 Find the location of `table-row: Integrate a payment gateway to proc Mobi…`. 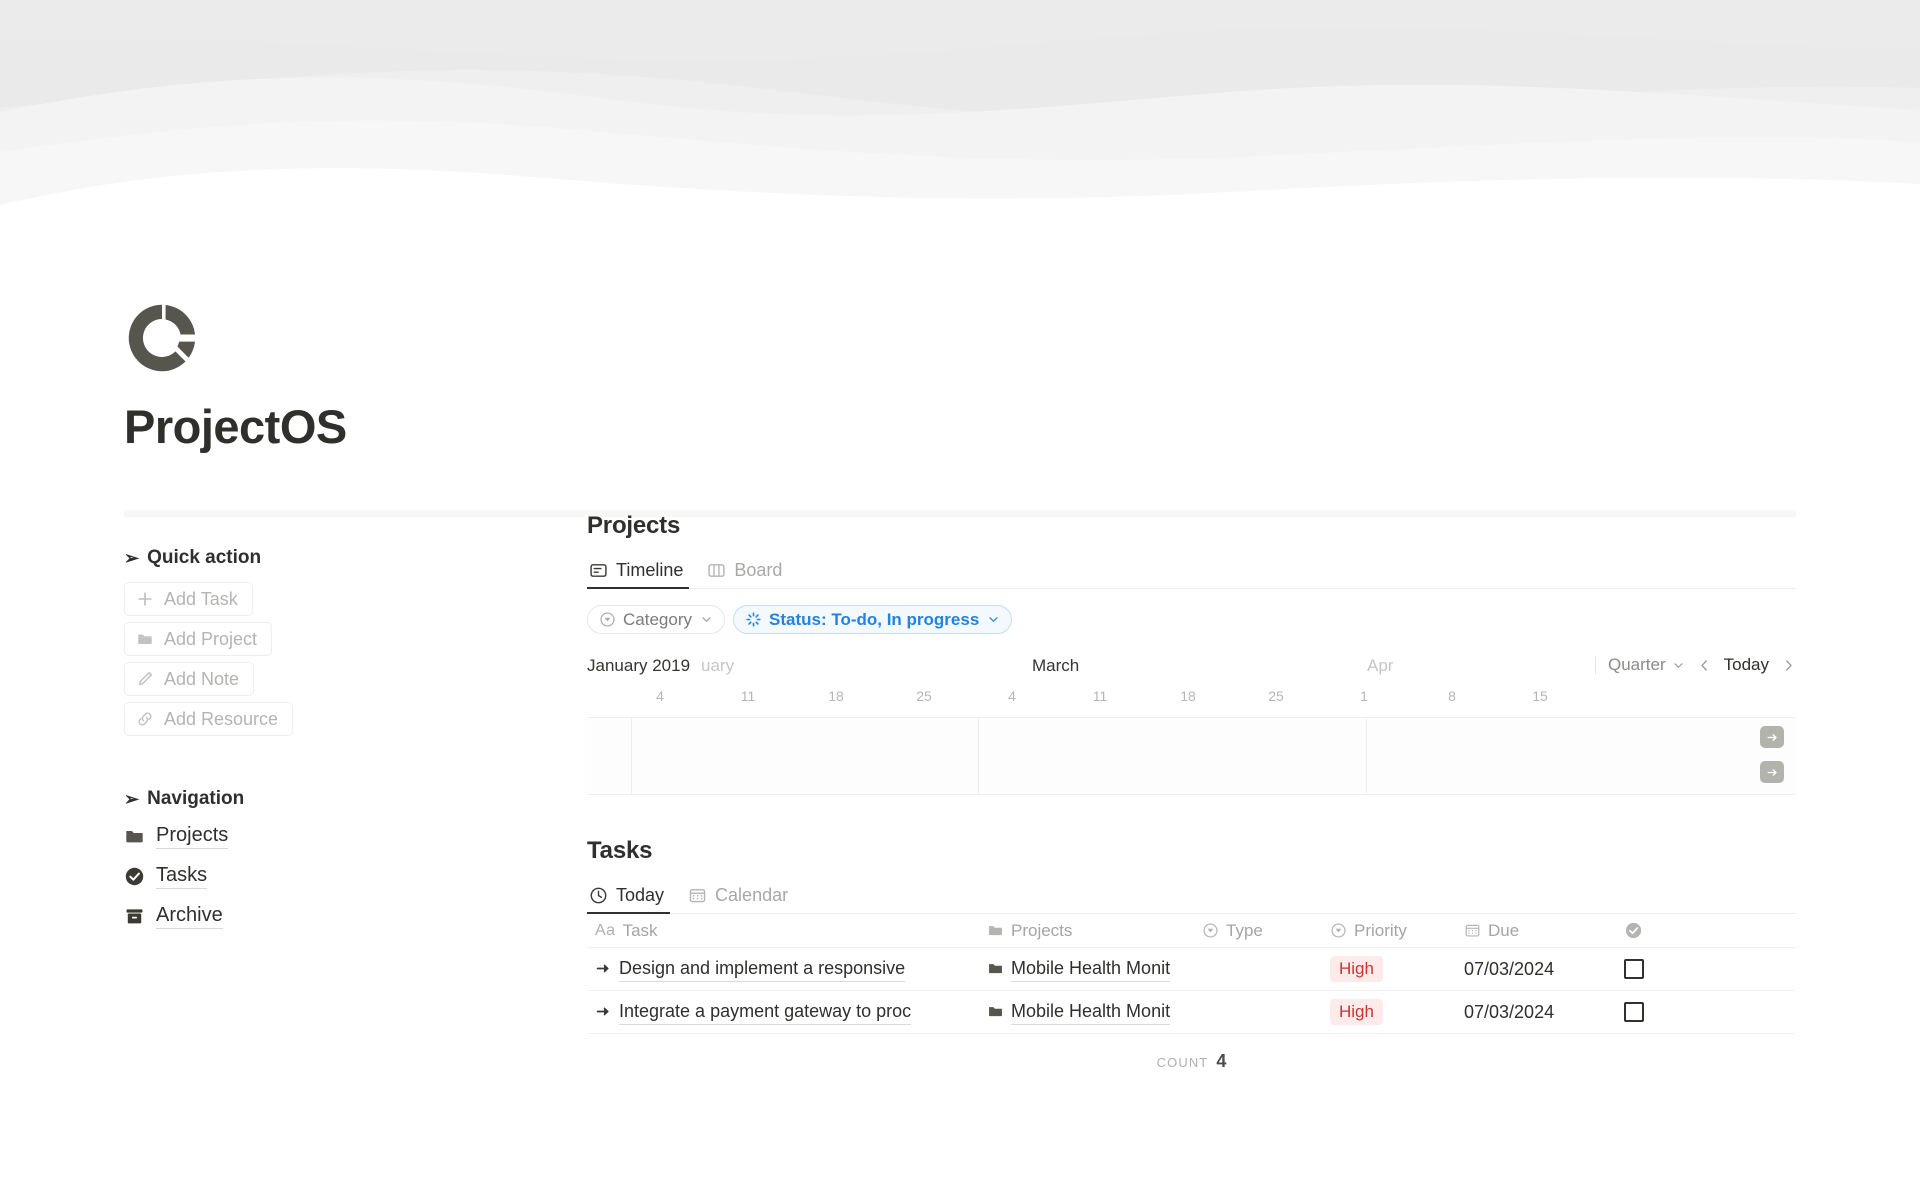

table-row: Integrate a payment gateway to proc Mobi… is located at coordinates (1191, 1012).